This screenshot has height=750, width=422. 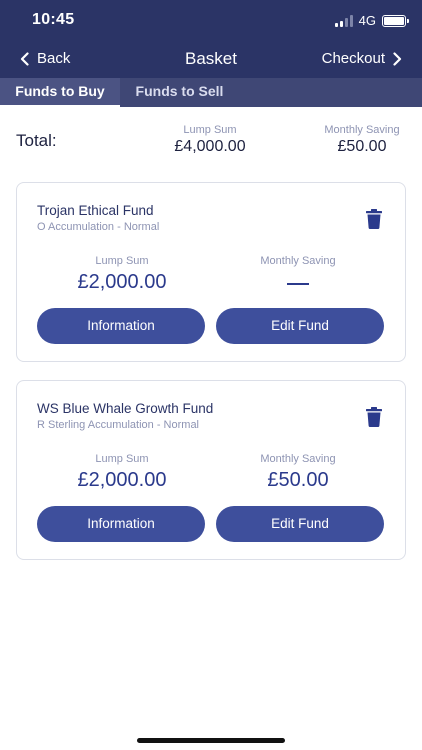 What do you see at coordinates (298, 284) in the screenshot?
I see `monthly-saving-empty-dash` at bounding box center [298, 284].